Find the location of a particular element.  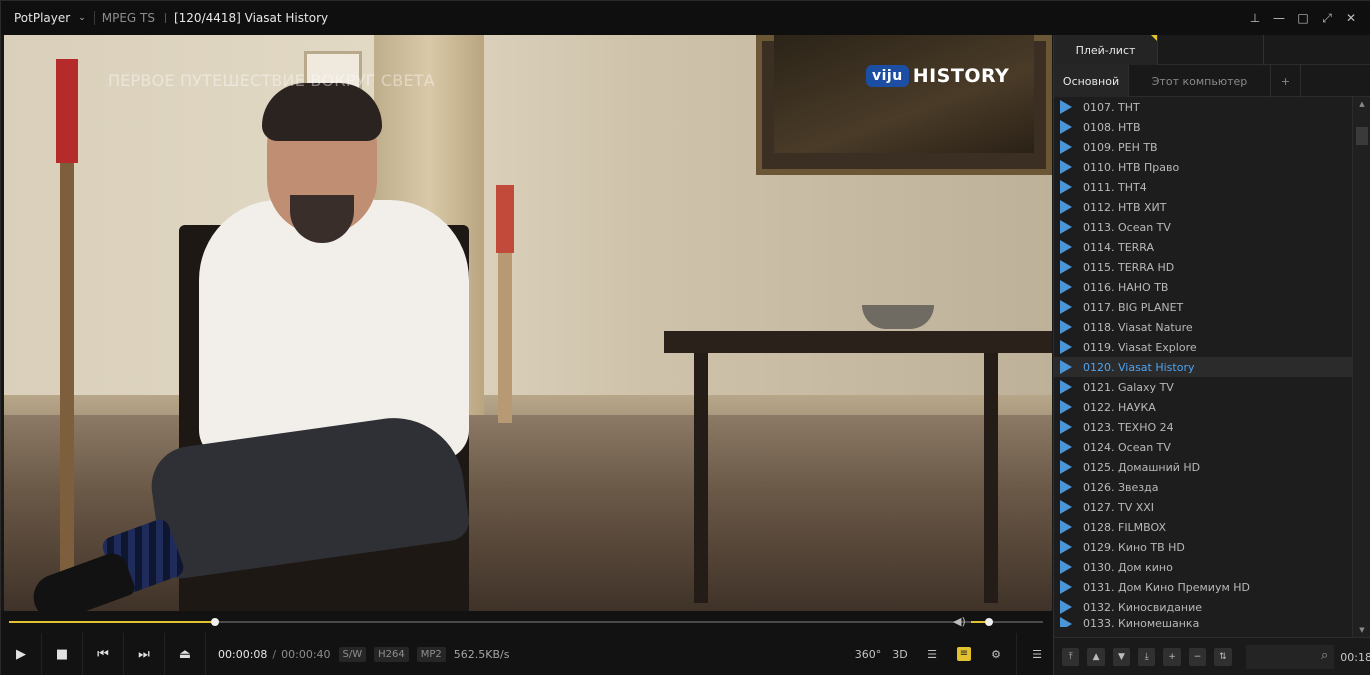

tab-playlist: Плей-лист is located at coordinates (1106, 50).